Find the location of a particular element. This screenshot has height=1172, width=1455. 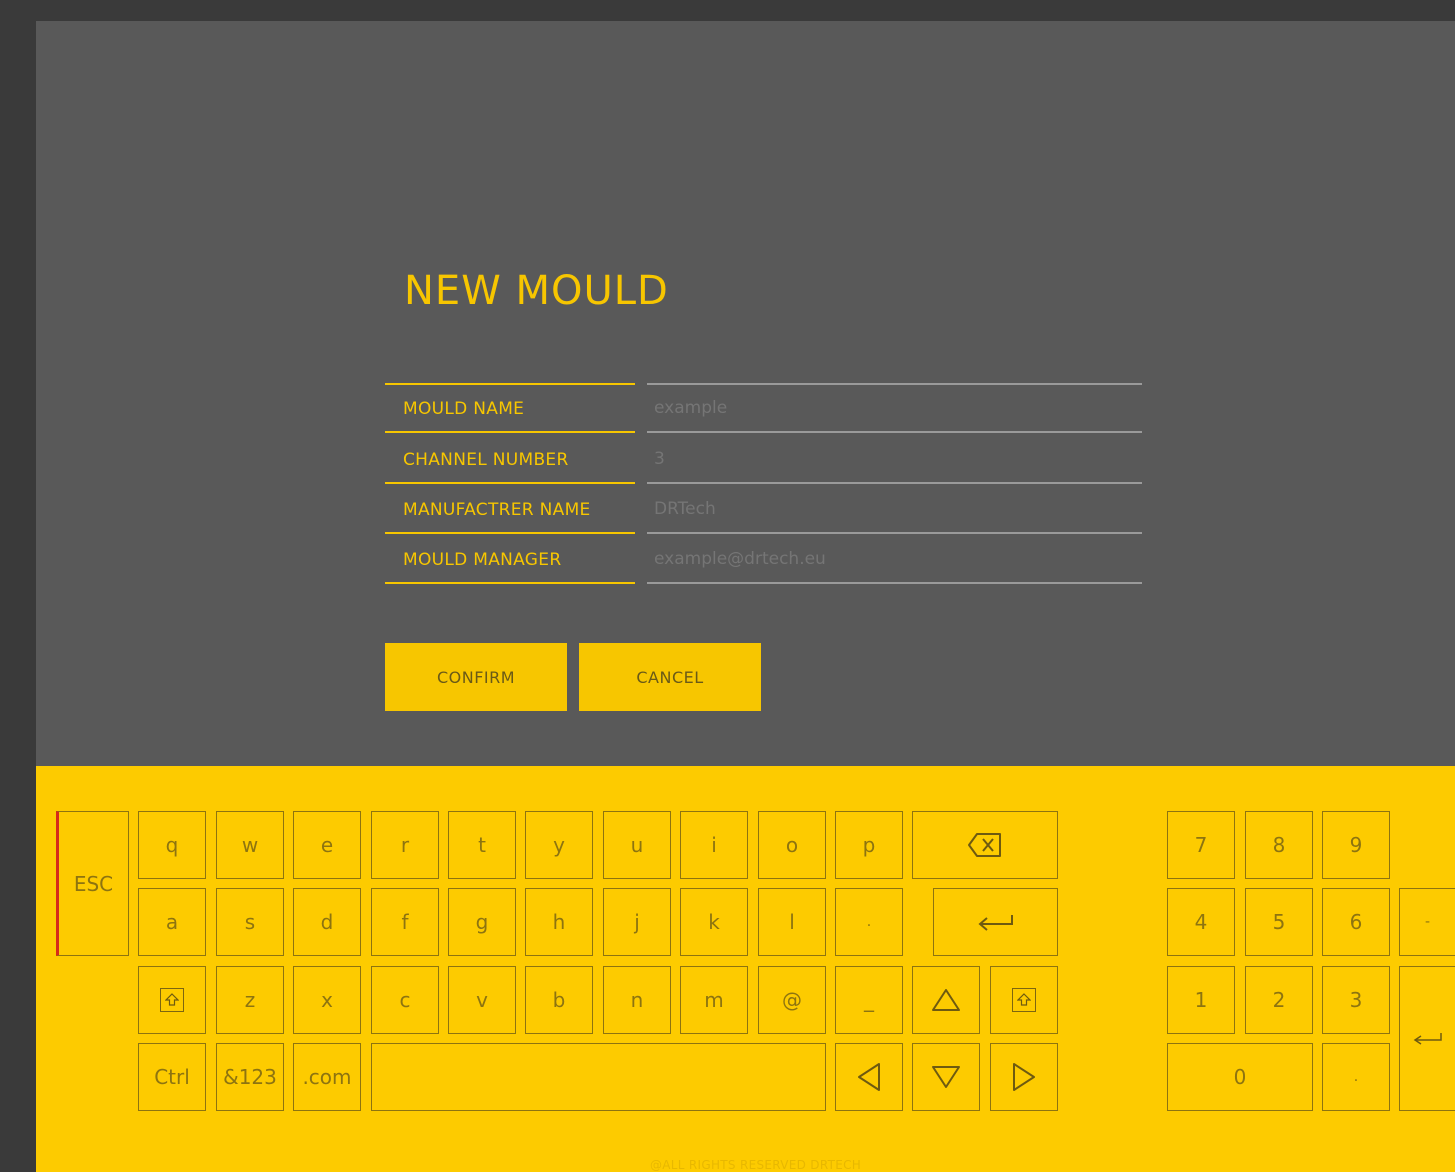

arrow-down-icon is located at coordinates (946, 1077).